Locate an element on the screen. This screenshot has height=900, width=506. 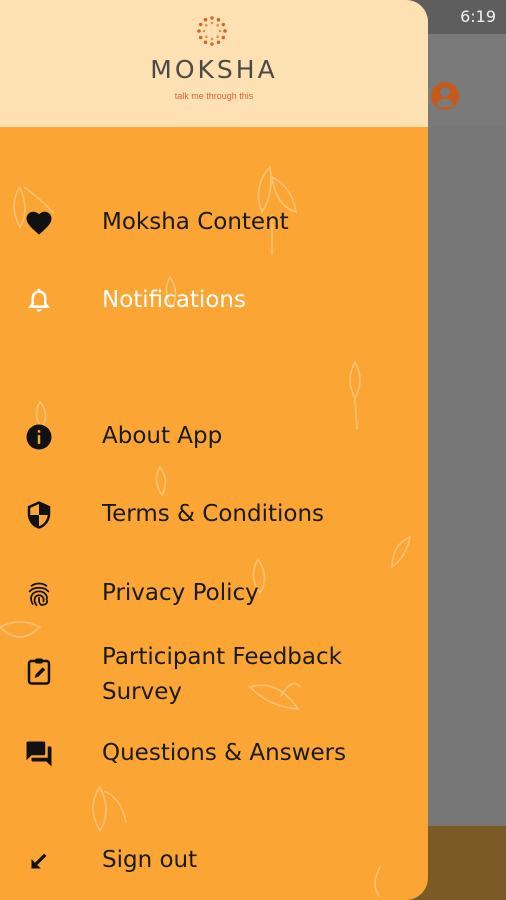
menu-item-label: Questions & Answers is located at coordinates (224, 753).